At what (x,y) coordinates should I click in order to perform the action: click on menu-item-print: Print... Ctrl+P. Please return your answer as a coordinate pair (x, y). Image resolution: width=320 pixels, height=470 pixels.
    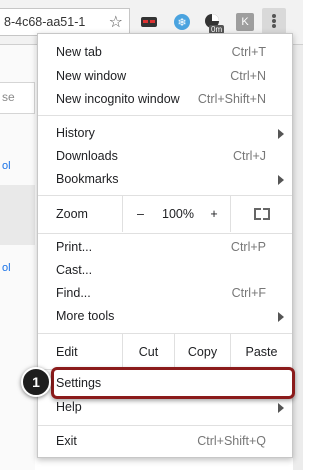
    Looking at the image, I should click on (165, 247).